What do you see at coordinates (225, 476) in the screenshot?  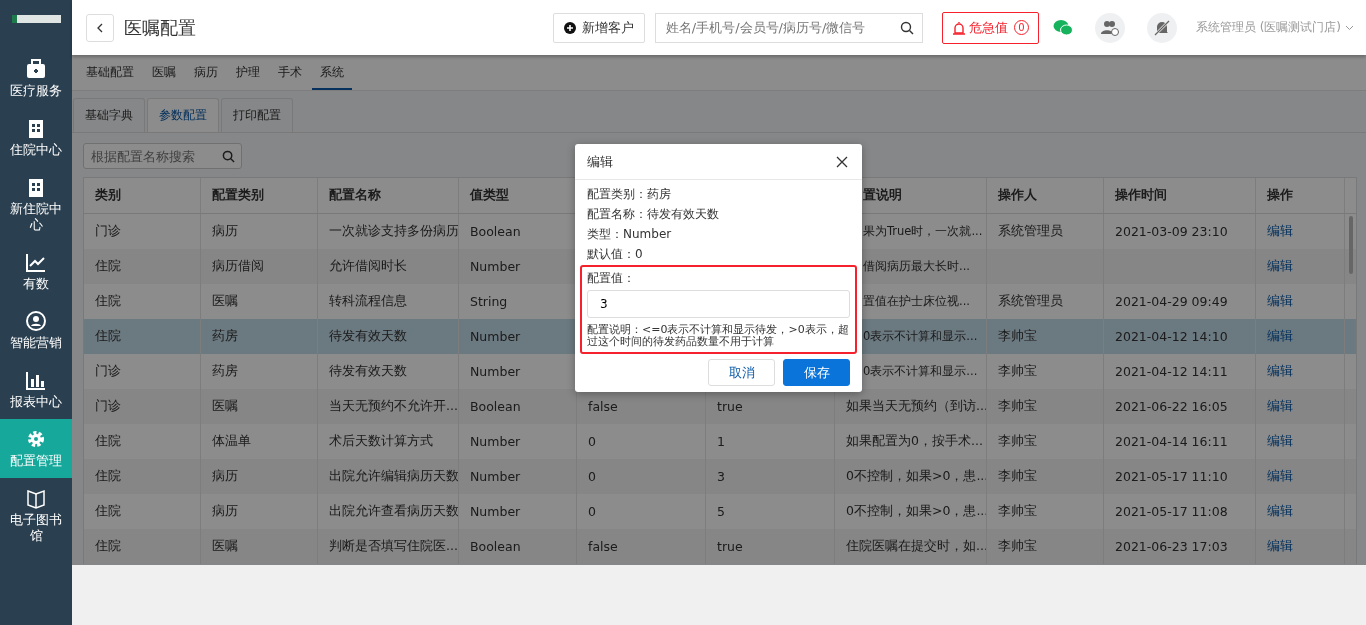 I see `table-cell: 病历` at bounding box center [225, 476].